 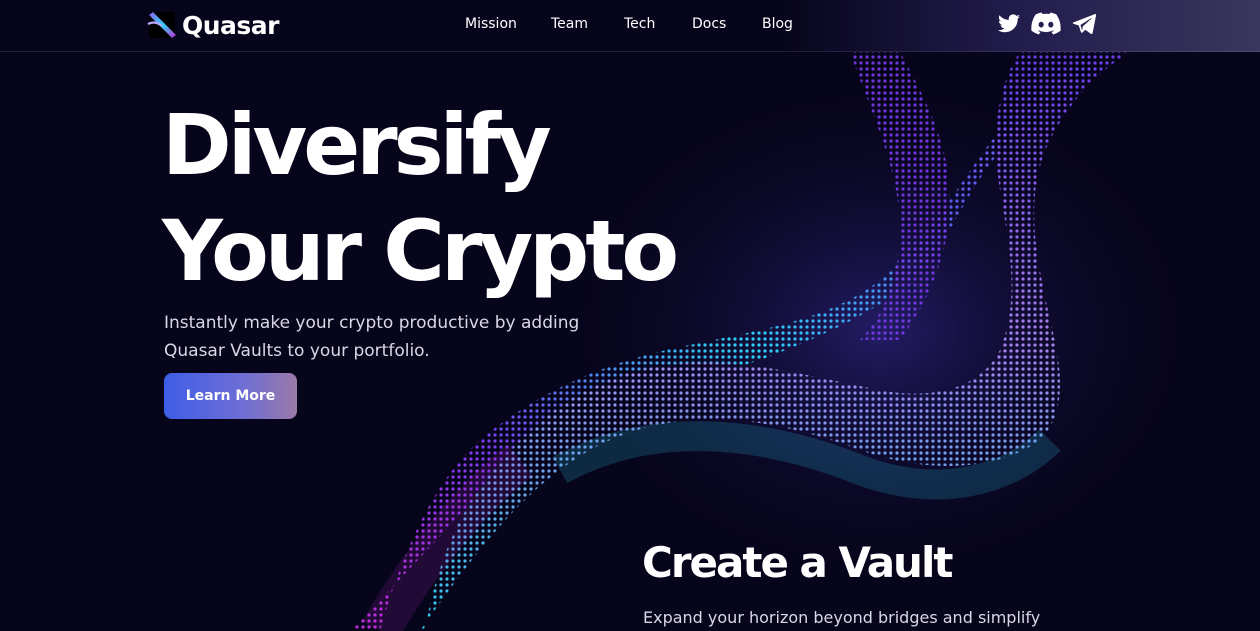 I want to click on discord-link, so click(x=1046, y=25).